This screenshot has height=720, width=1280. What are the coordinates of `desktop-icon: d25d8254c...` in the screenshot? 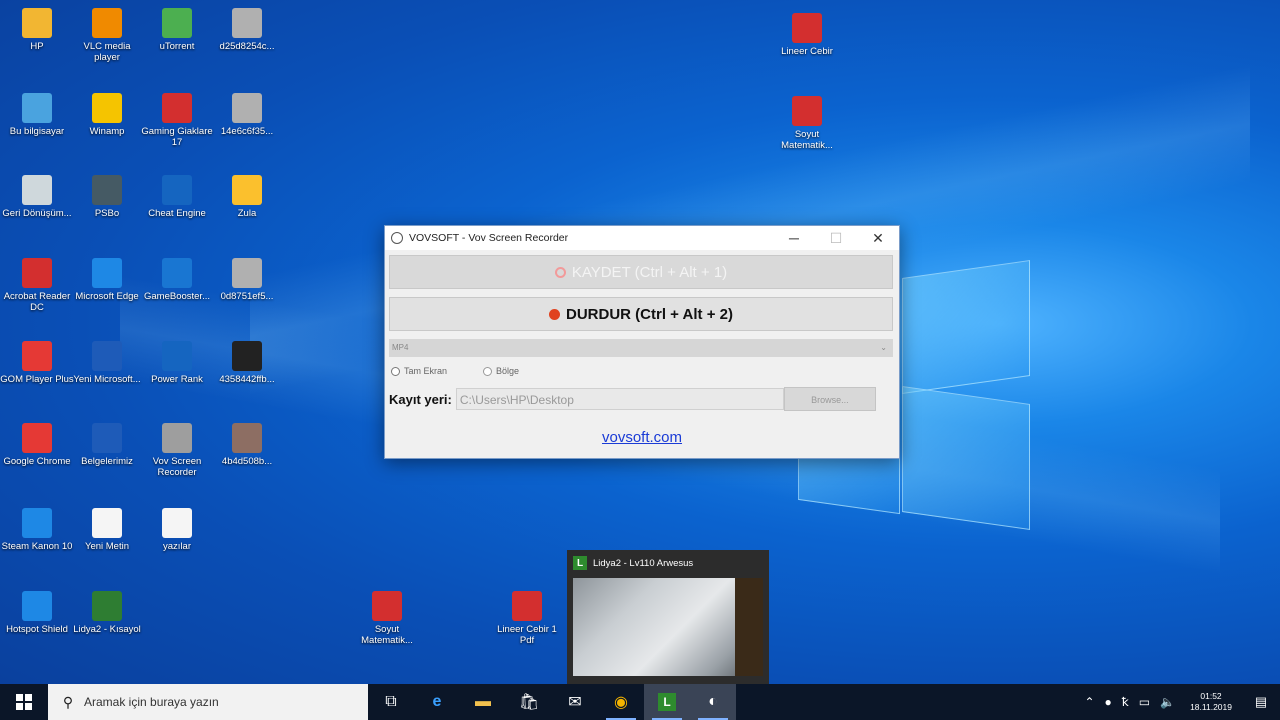 It's located at (247, 30).